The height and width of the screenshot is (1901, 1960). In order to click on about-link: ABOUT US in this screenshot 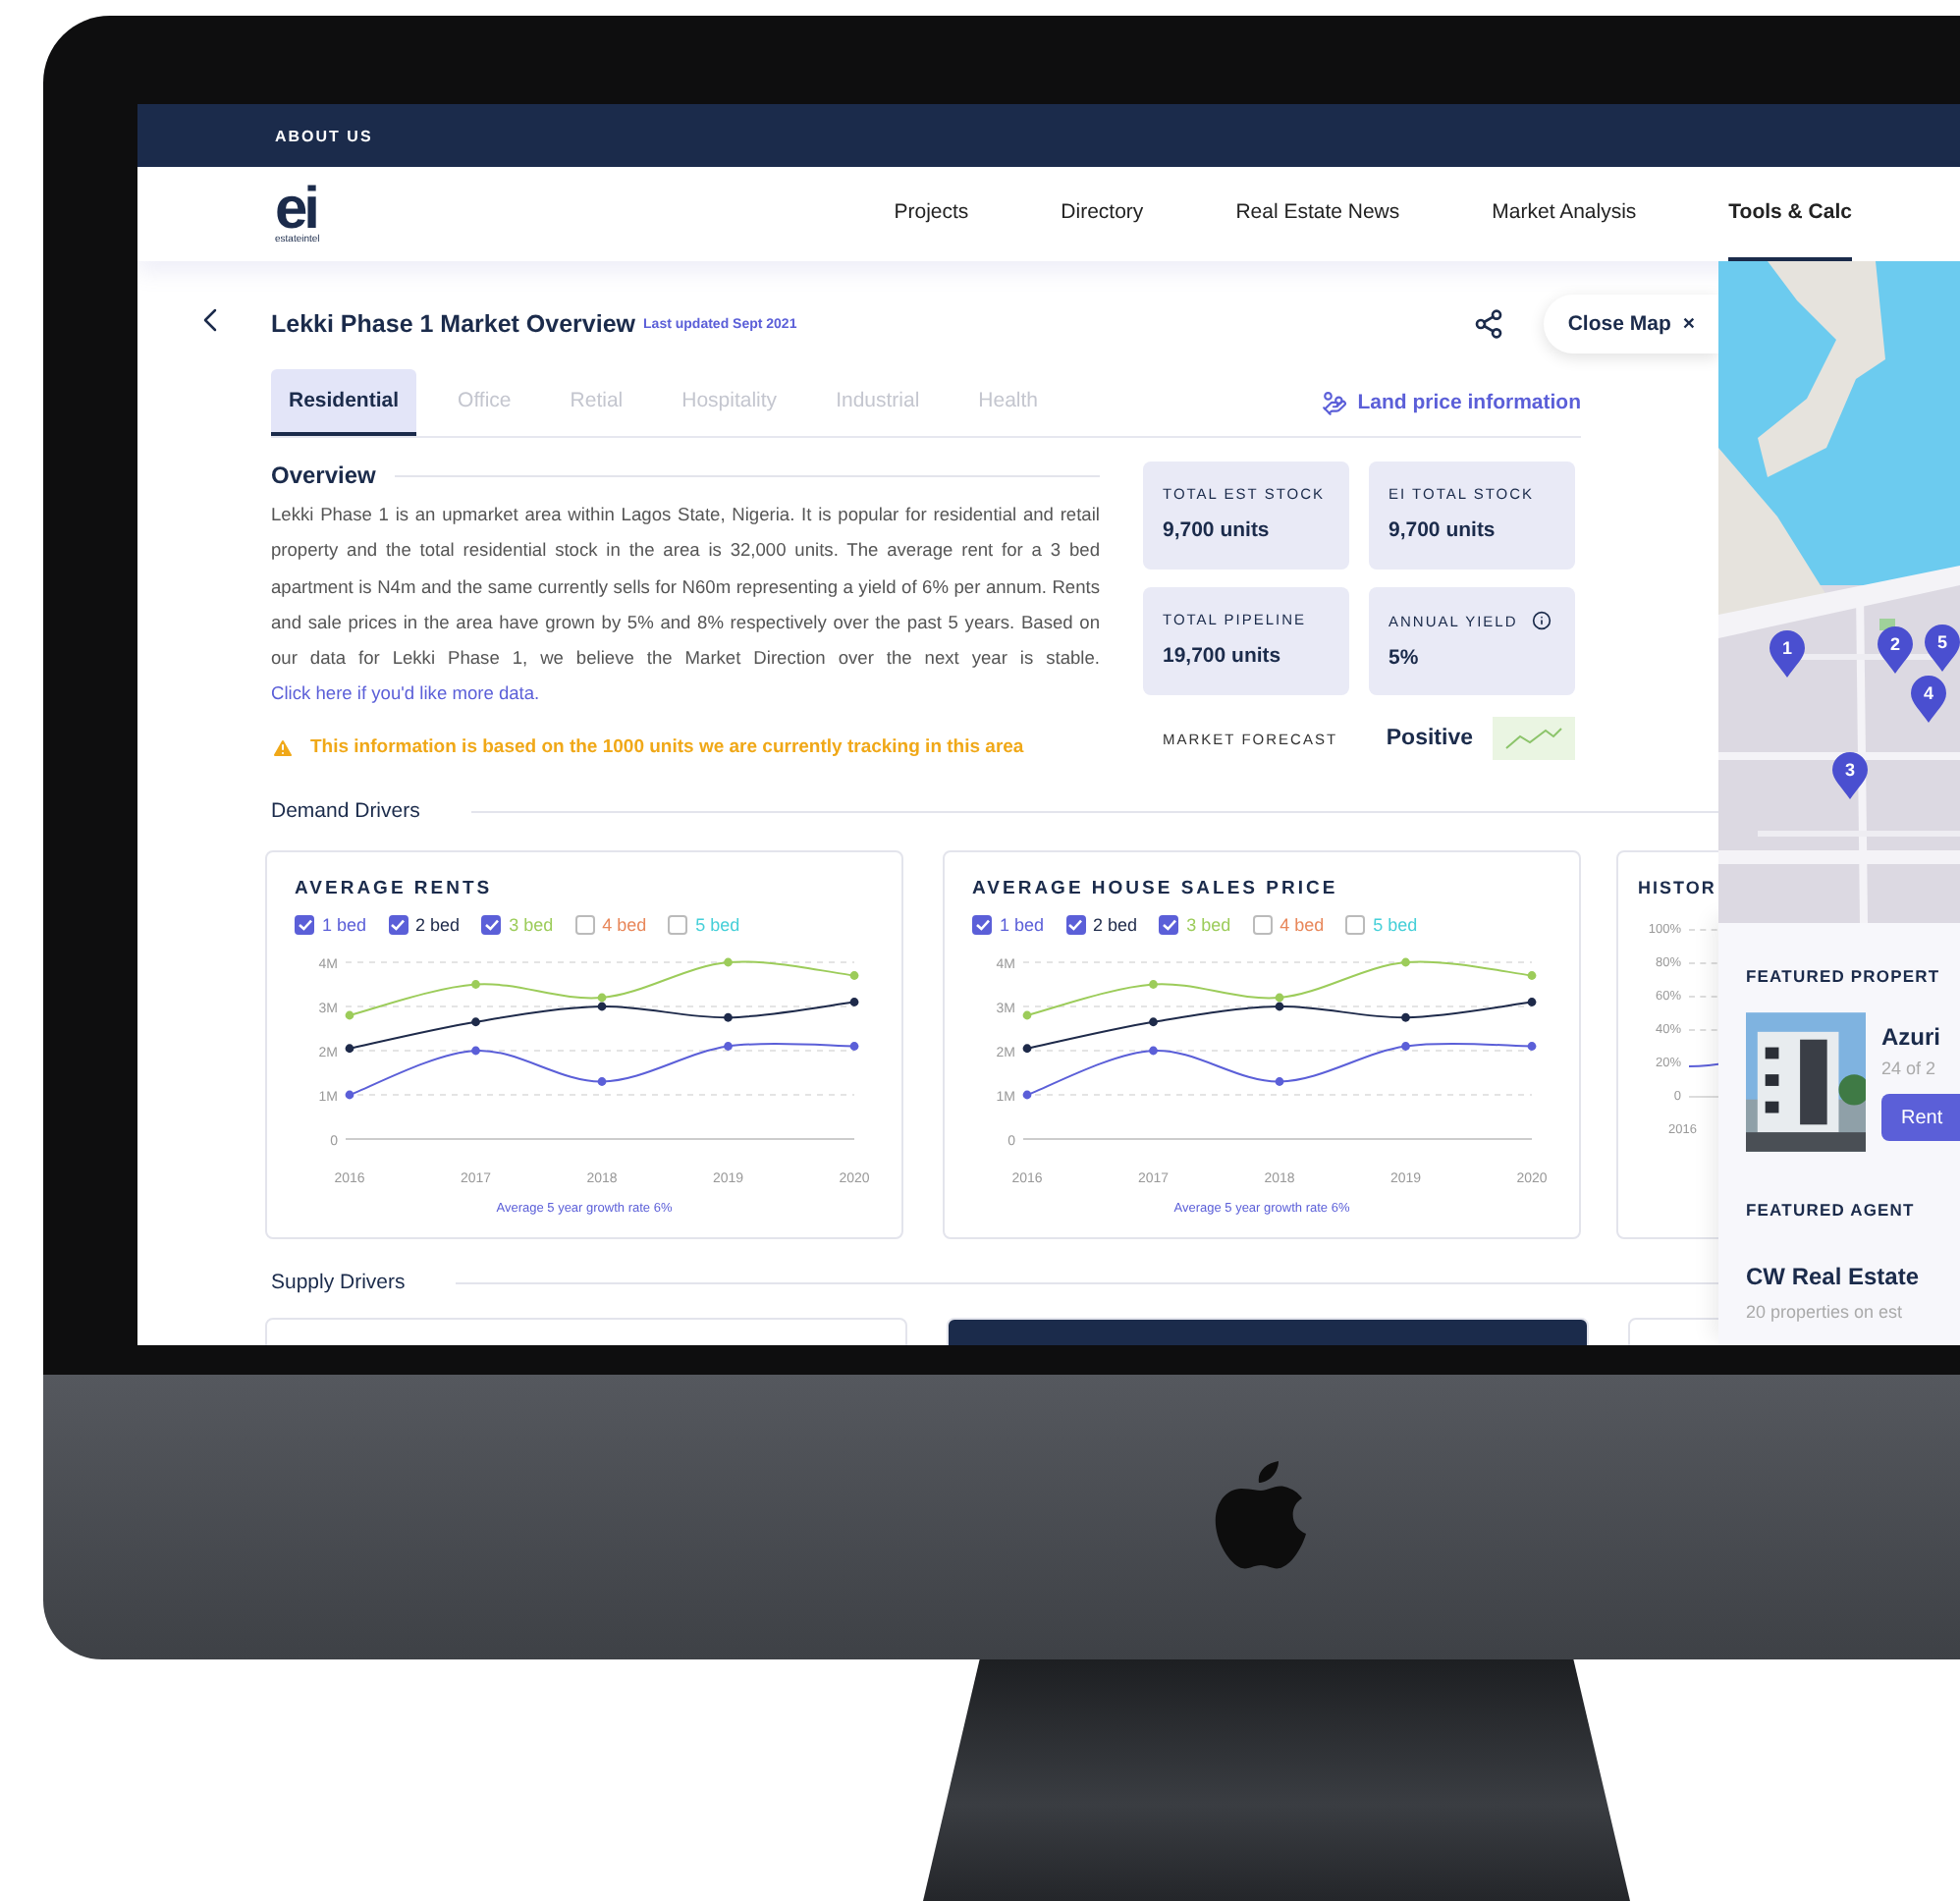, I will do `click(324, 135)`.